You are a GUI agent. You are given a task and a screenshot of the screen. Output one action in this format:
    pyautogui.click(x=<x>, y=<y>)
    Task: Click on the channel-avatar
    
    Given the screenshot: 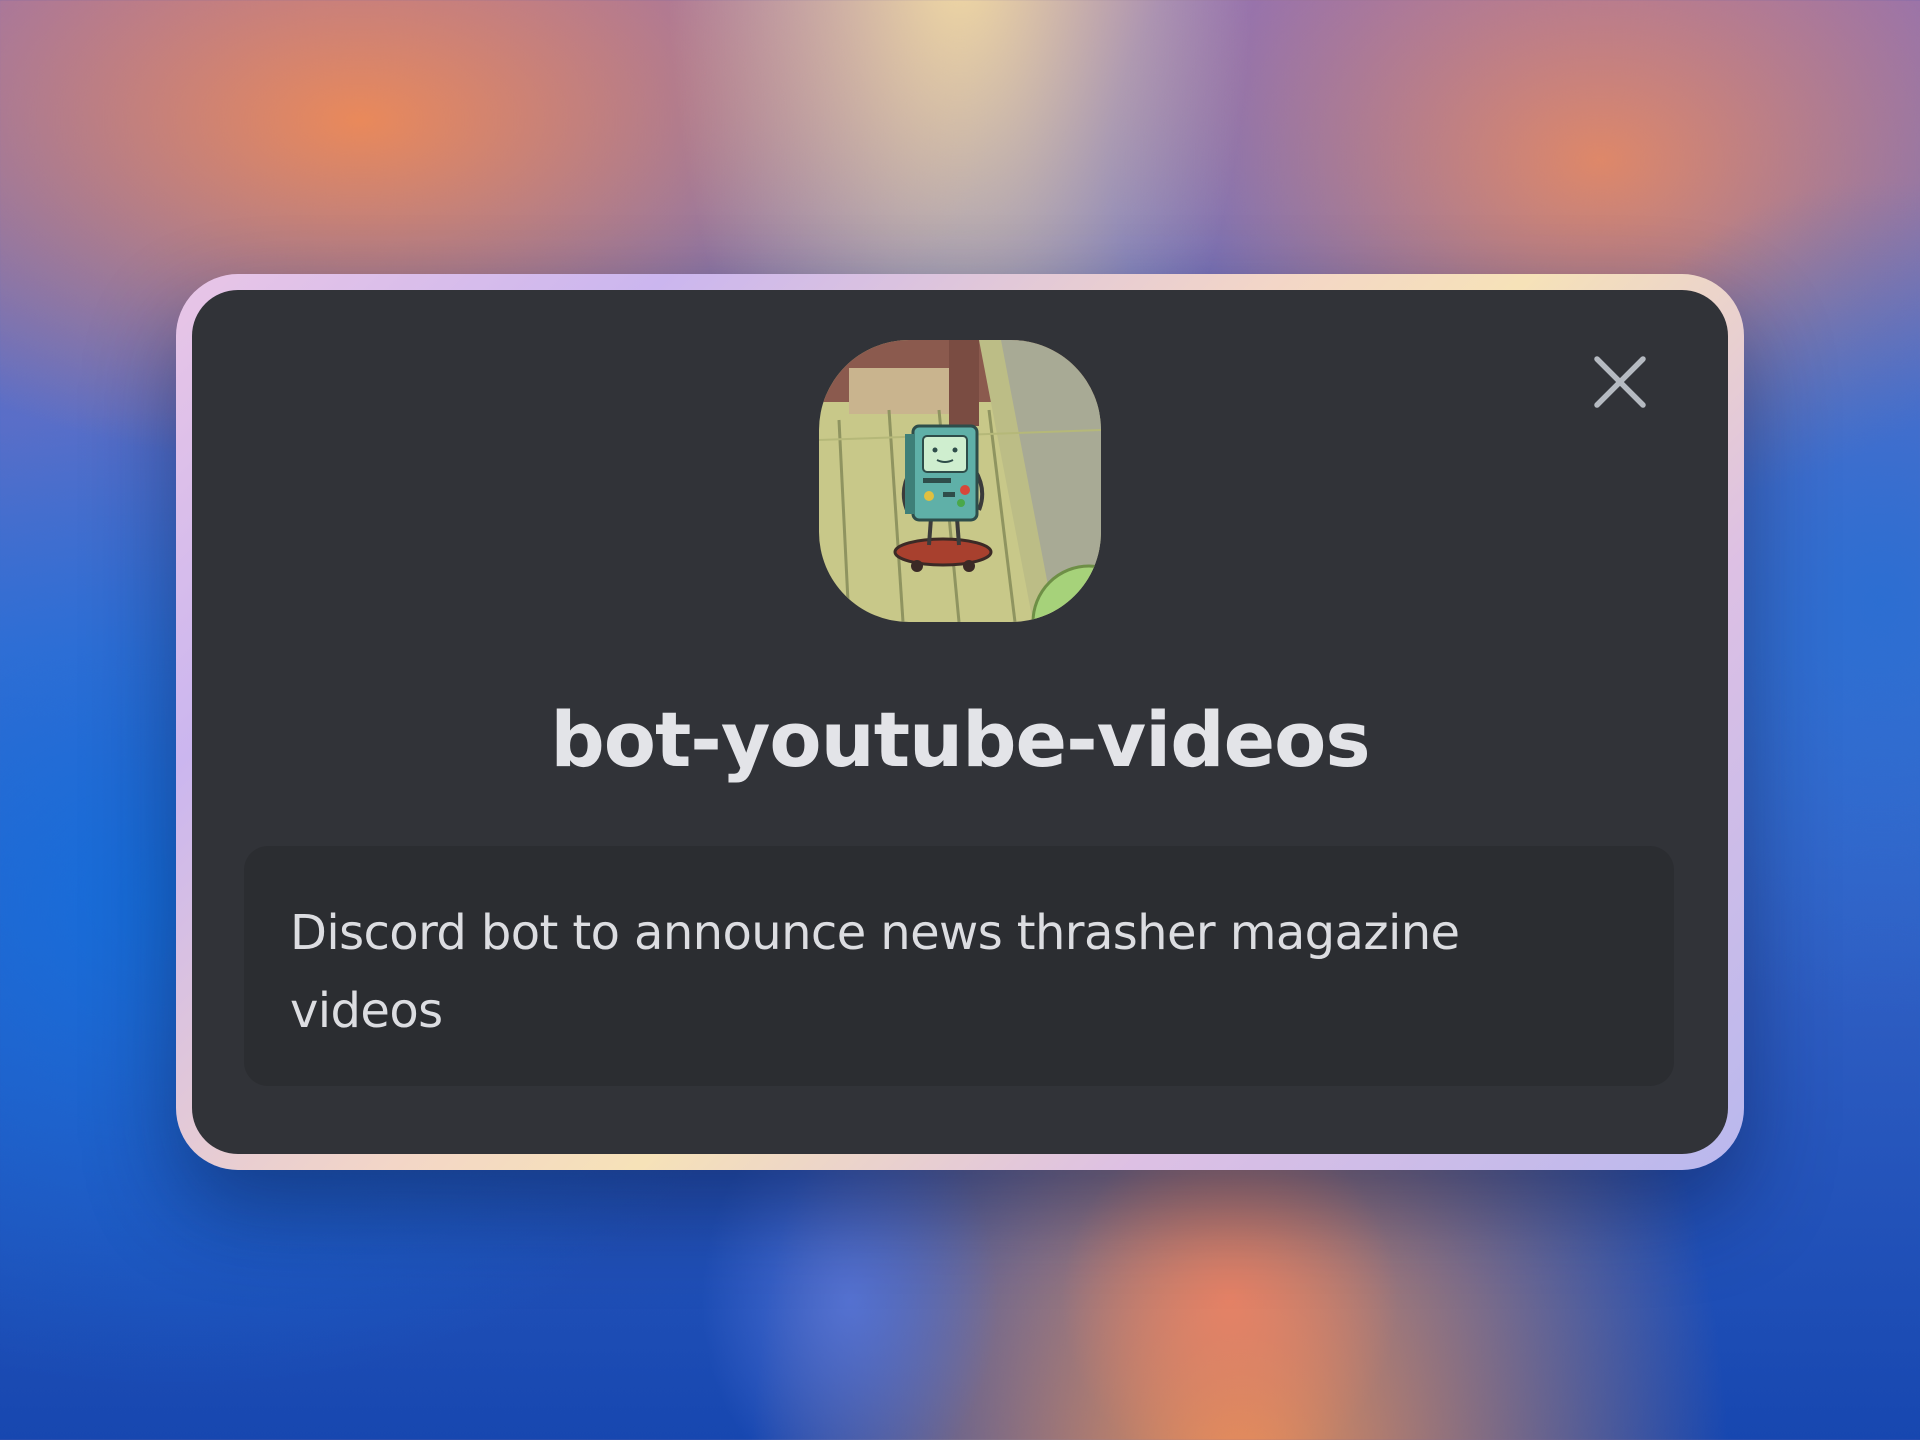 What is the action you would take?
    pyautogui.click(x=960, y=481)
    